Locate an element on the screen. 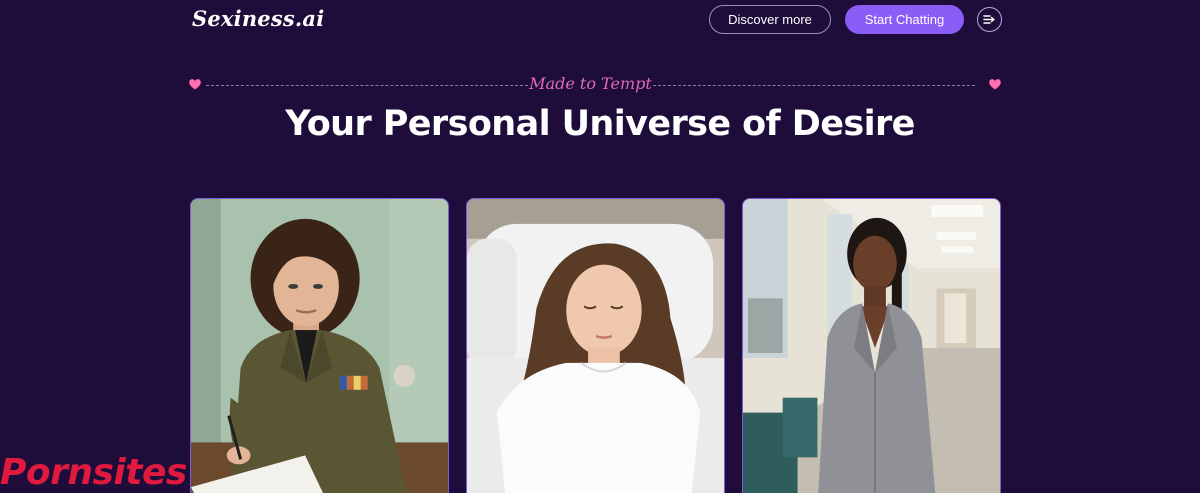 The image size is (1200, 493). menu-arrow-icon is located at coordinates (989, 19).